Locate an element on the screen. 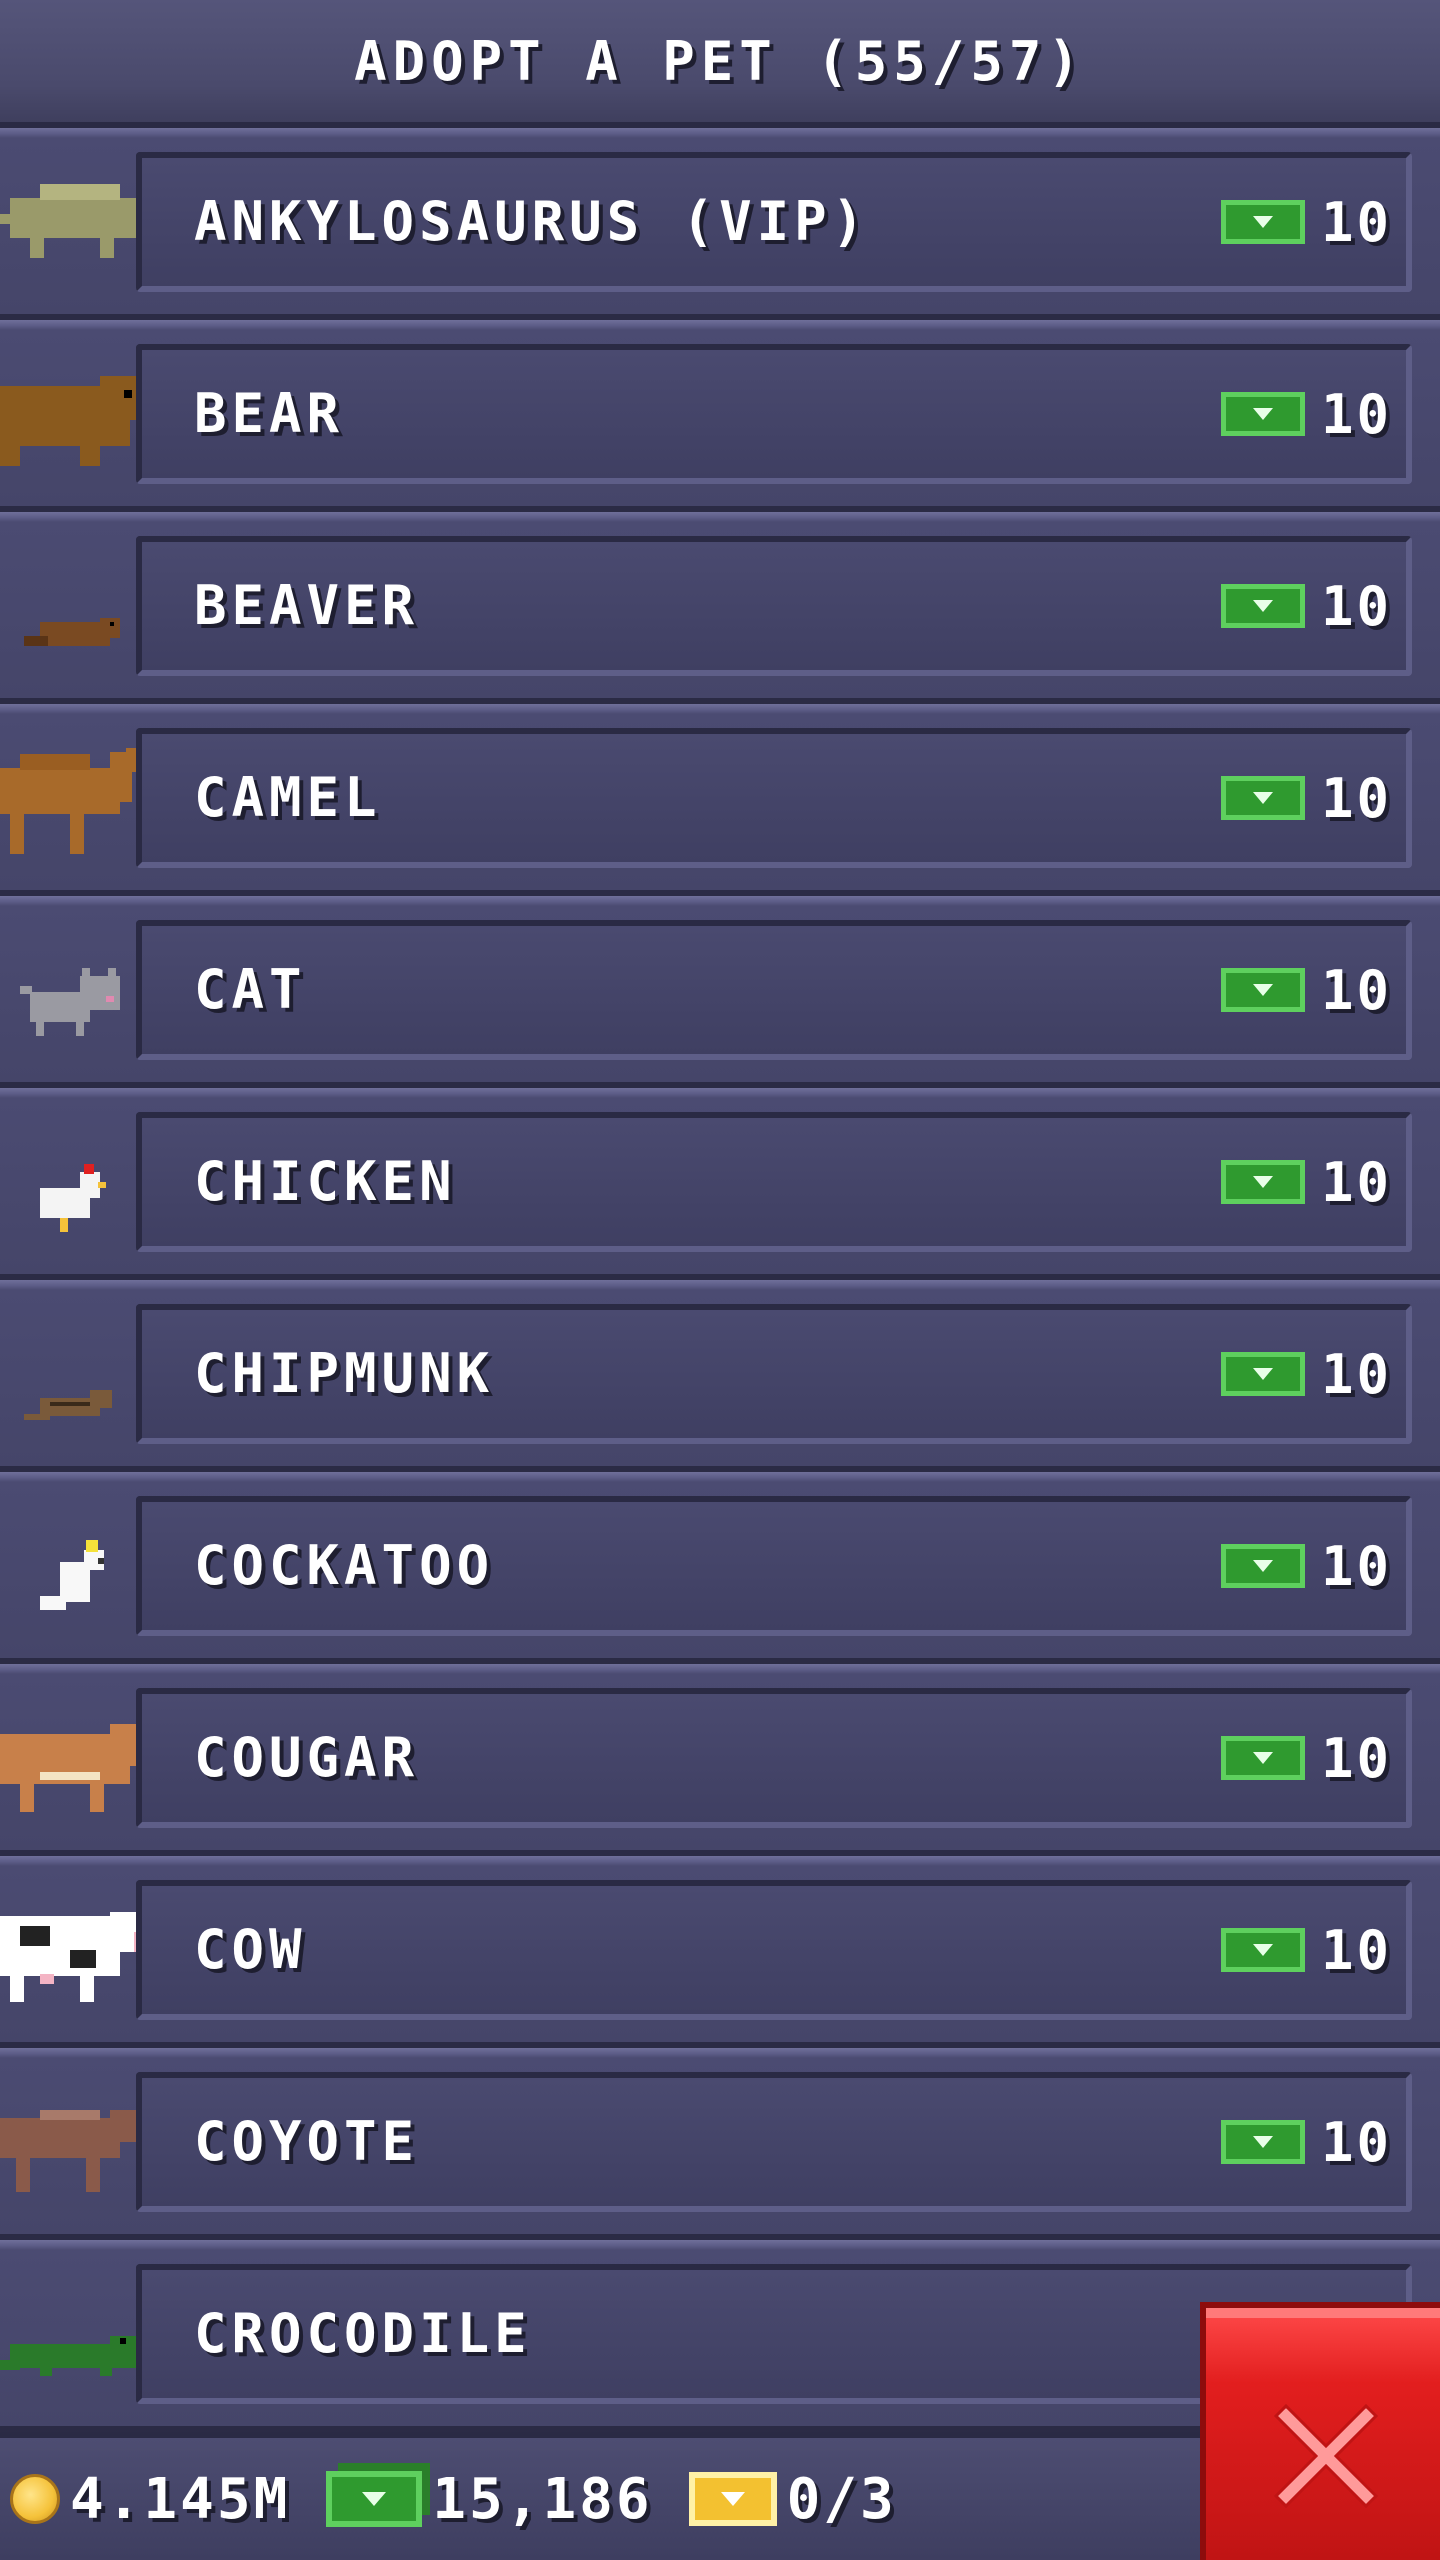 This screenshot has width=1440, height=2560. pet-row-beaver: BEAVER 10 is located at coordinates (720, 608).